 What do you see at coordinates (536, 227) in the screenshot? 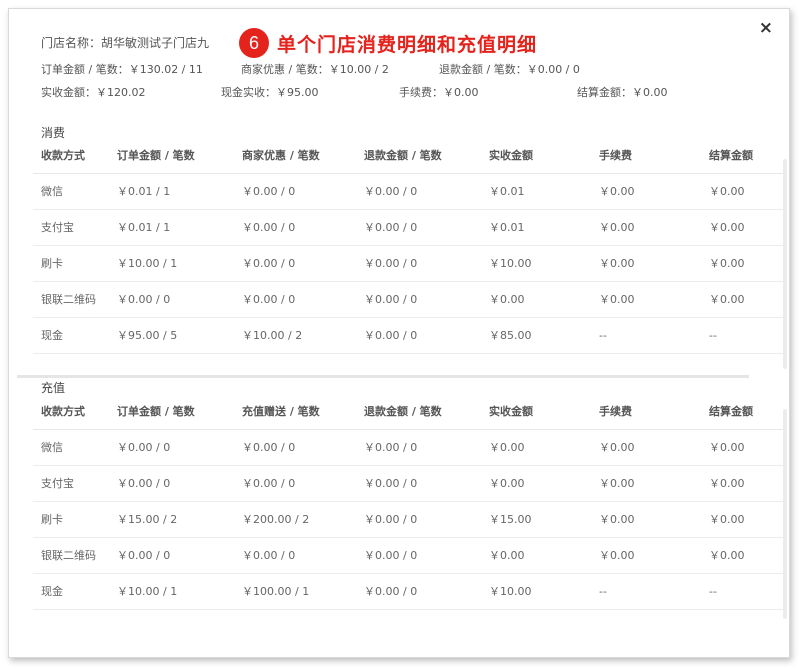
I see `table-cell: ￥0.01` at bounding box center [536, 227].